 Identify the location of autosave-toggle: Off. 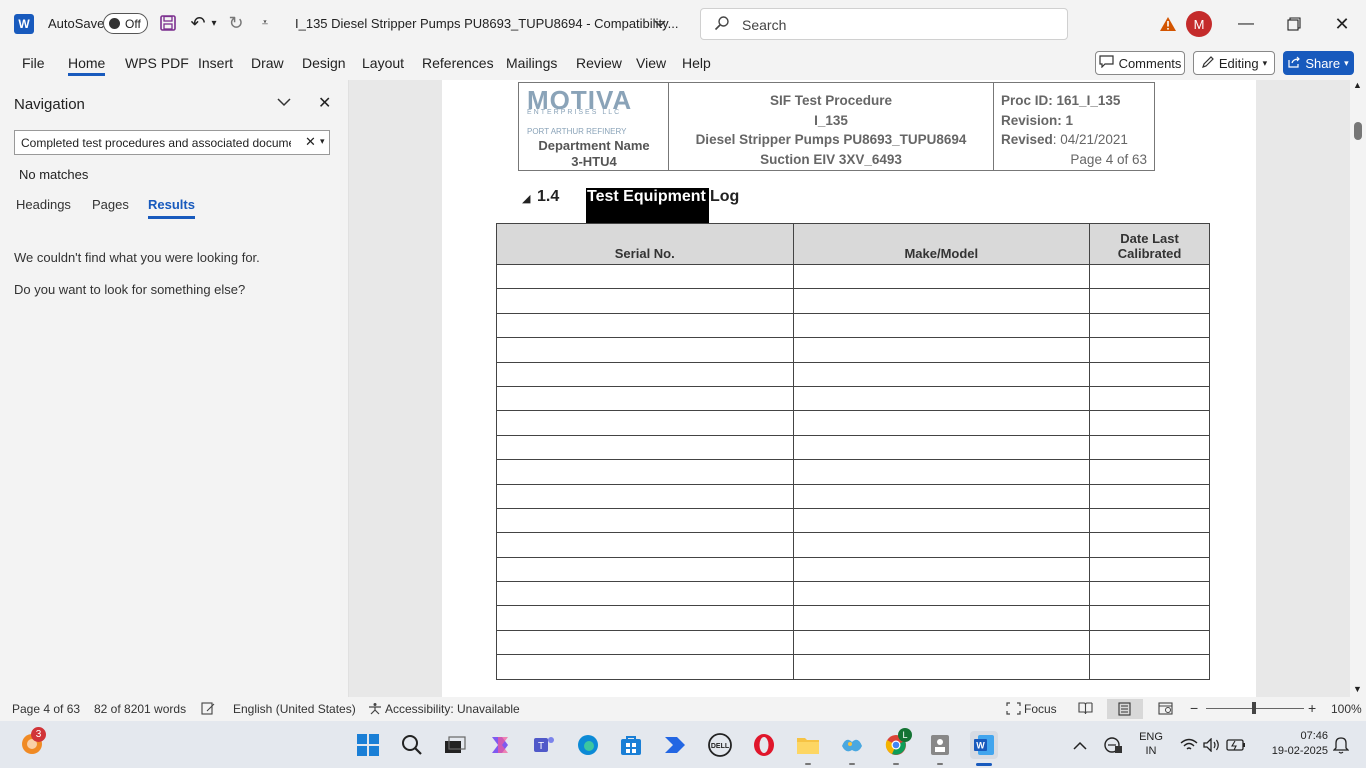
(125, 23).